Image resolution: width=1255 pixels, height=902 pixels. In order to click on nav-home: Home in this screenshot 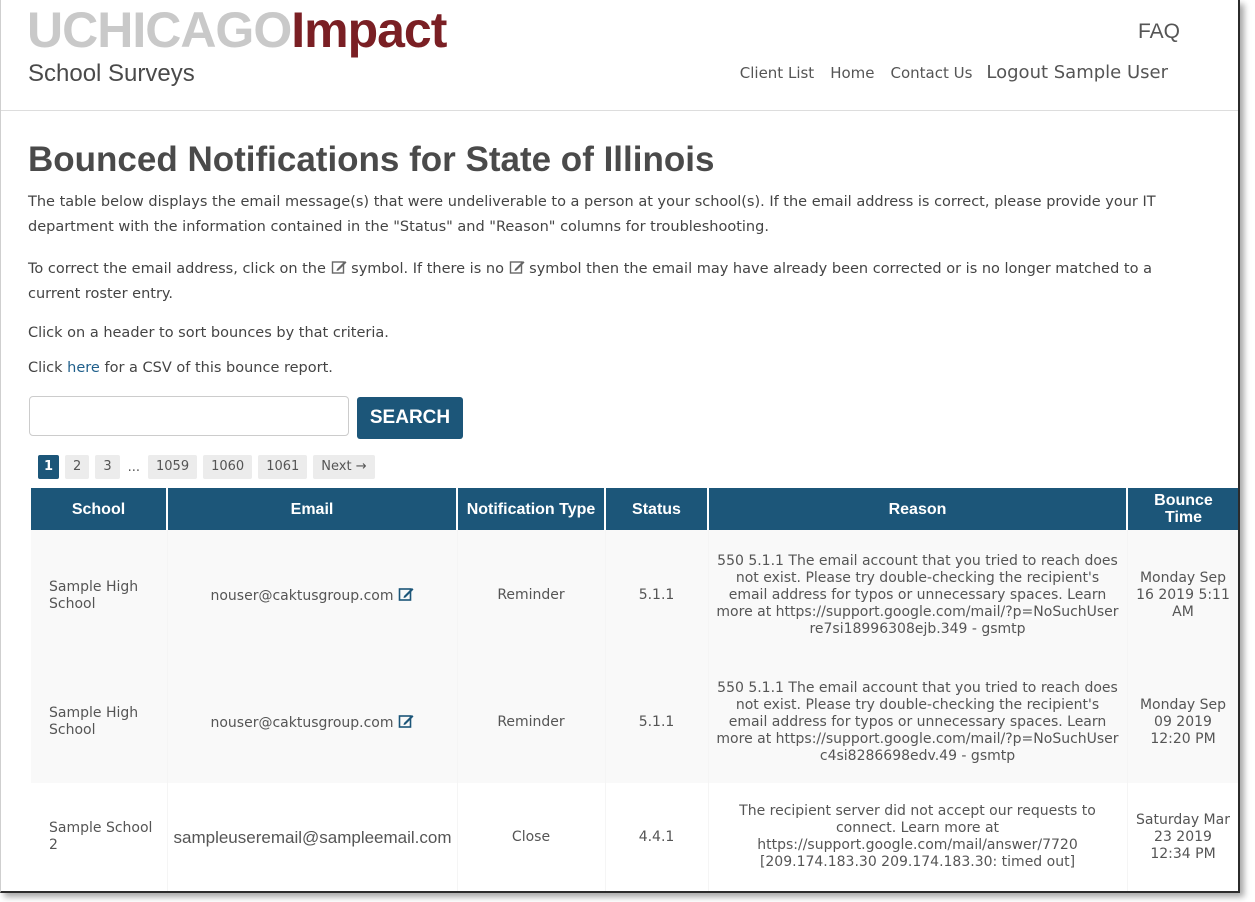, I will do `click(852, 73)`.